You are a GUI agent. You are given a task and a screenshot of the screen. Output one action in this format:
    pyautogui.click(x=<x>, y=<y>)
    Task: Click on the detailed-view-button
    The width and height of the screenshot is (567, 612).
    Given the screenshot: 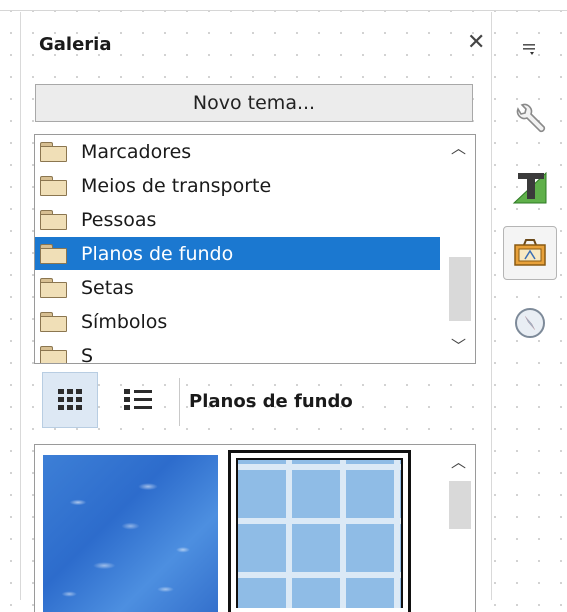 What is the action you would take?
    pyautogui.click(x=138, y=400)
    